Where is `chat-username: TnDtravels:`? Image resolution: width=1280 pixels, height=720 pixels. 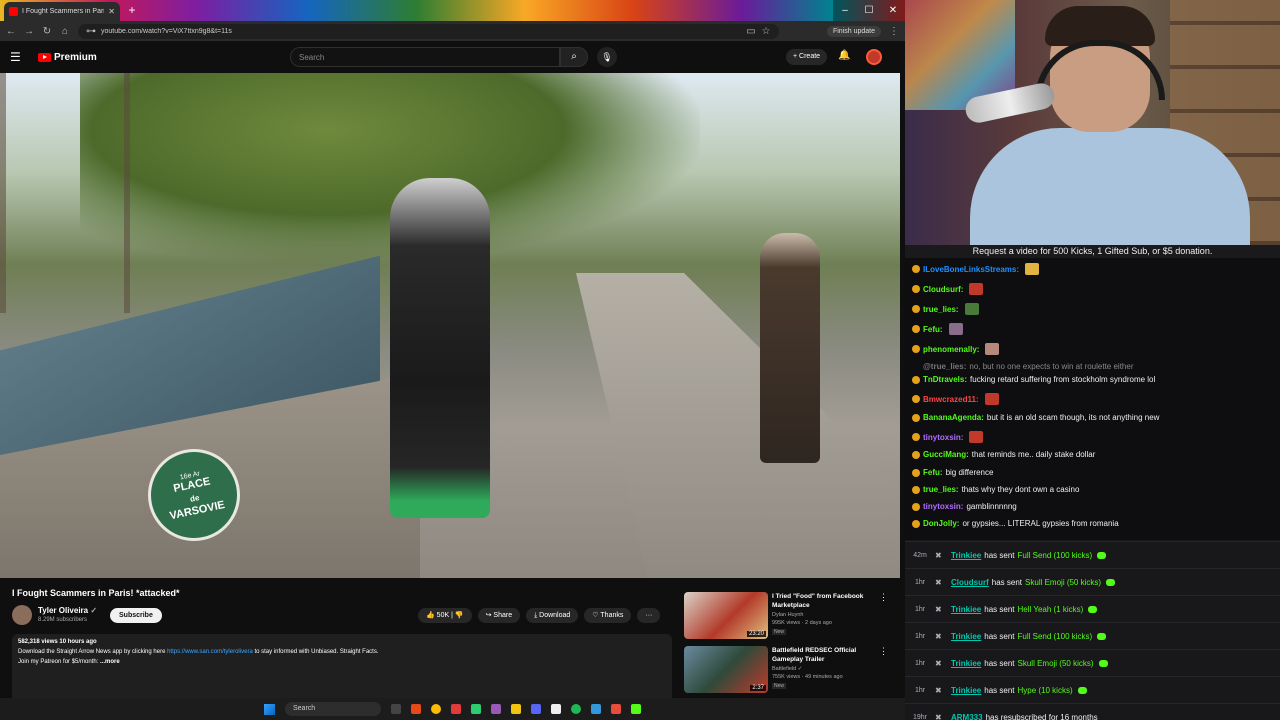
chat-username: TnDtravels: is located at coordinates (945, 379).